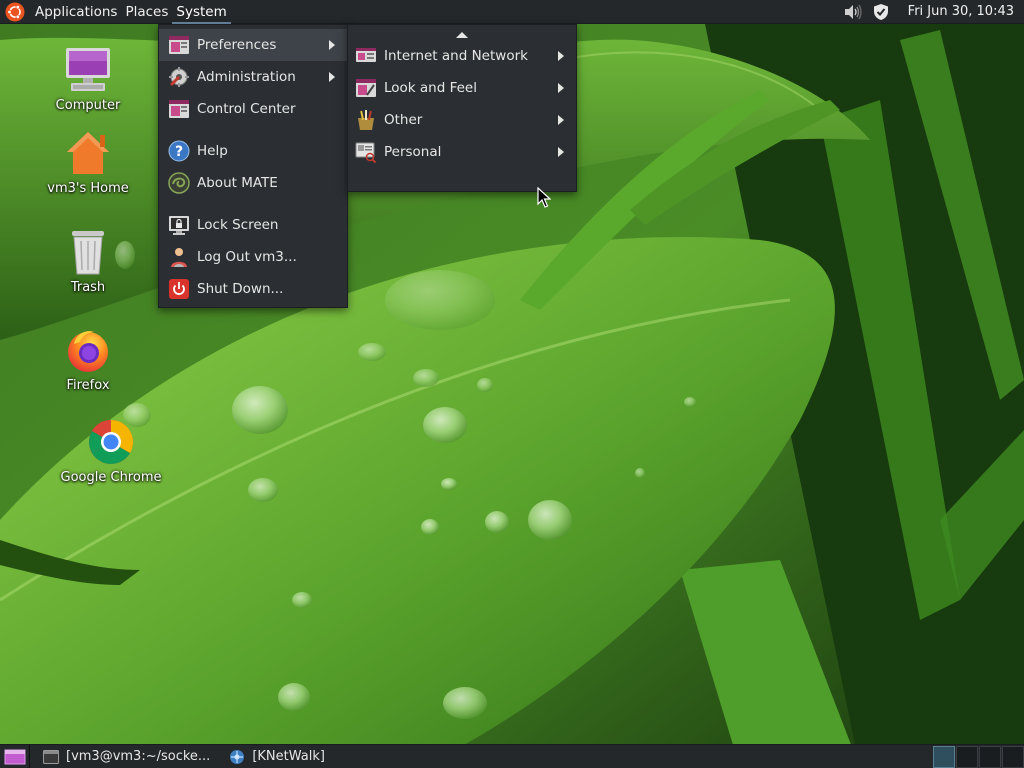 Image resolution: width=1024 pixels, height=768 pixels. I want to click on notification-area: Fri Jun 30, 10:43, so click(933, 12).